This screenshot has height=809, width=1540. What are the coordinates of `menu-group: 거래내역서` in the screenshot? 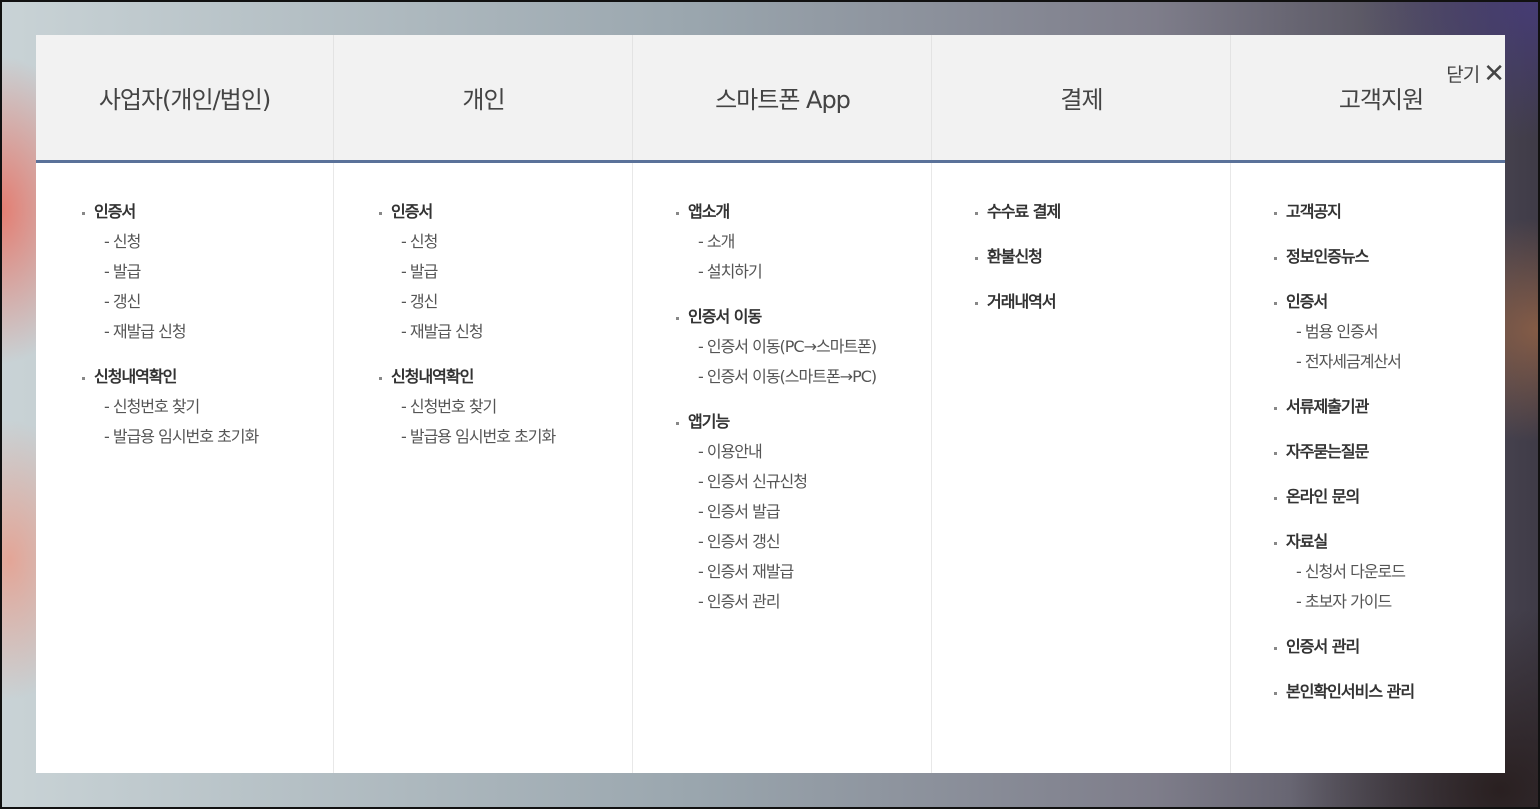 It's located at (1017, 302).